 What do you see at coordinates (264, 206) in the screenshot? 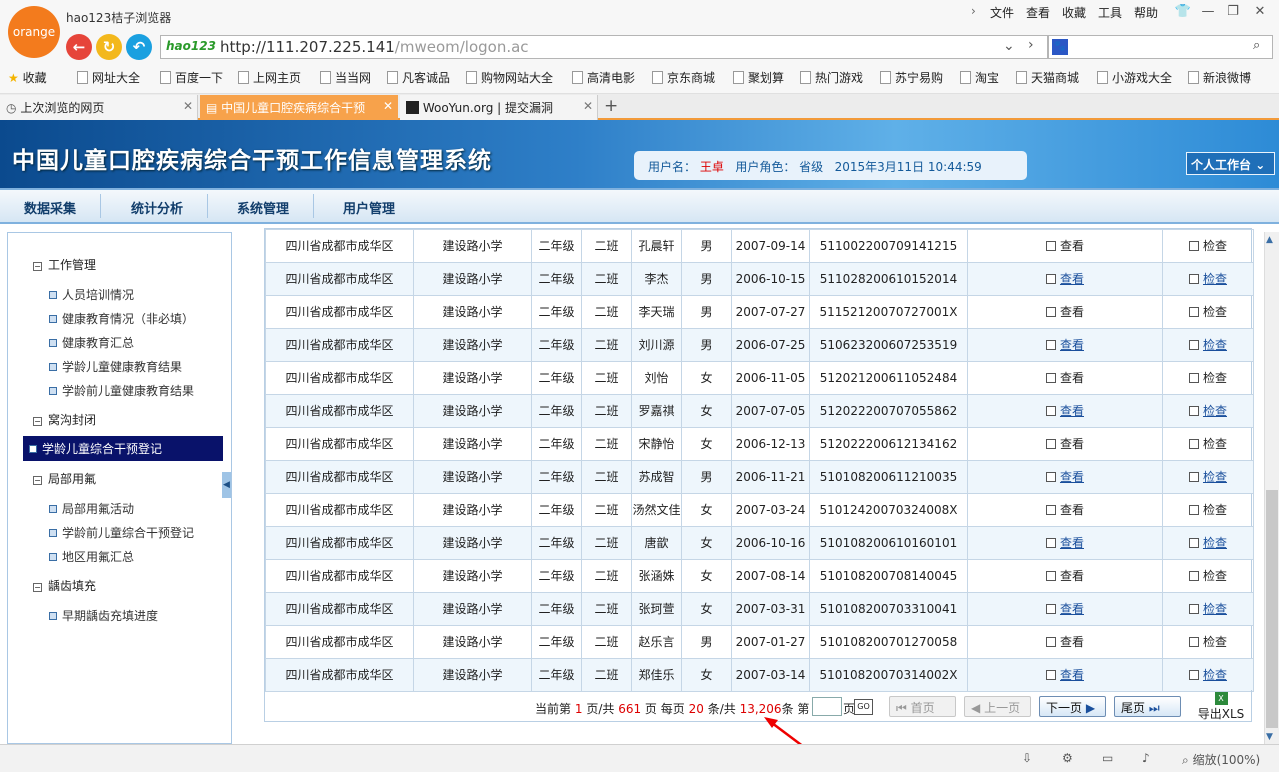
I see `nav-system-admin: 系统管理` at bounding box center [264, 206].